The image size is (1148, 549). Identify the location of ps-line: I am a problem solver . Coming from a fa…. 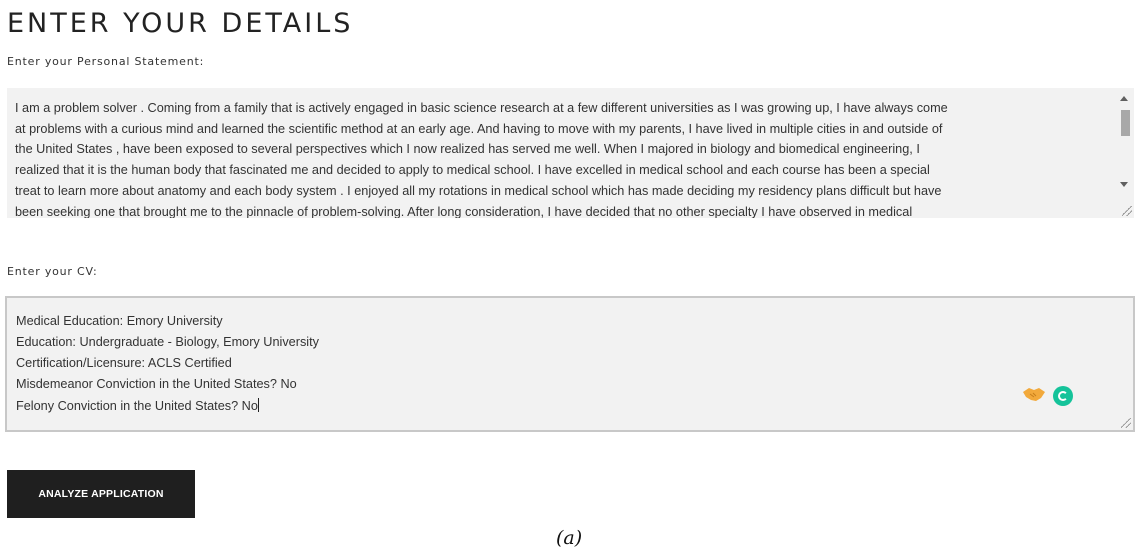
(481, 108).